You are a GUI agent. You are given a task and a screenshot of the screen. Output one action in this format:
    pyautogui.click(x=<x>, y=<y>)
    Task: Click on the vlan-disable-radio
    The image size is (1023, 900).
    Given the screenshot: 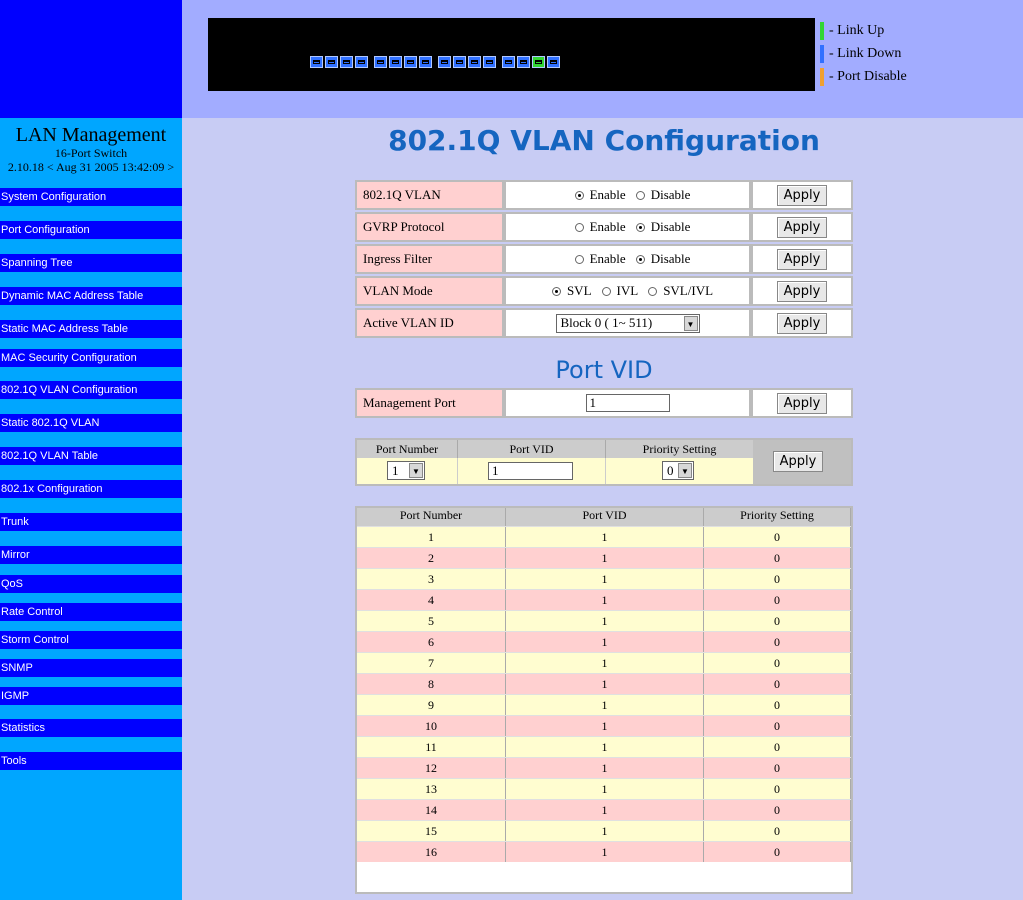 What is the action you would take?
    pyautogui.click(x=640, y=195)
    